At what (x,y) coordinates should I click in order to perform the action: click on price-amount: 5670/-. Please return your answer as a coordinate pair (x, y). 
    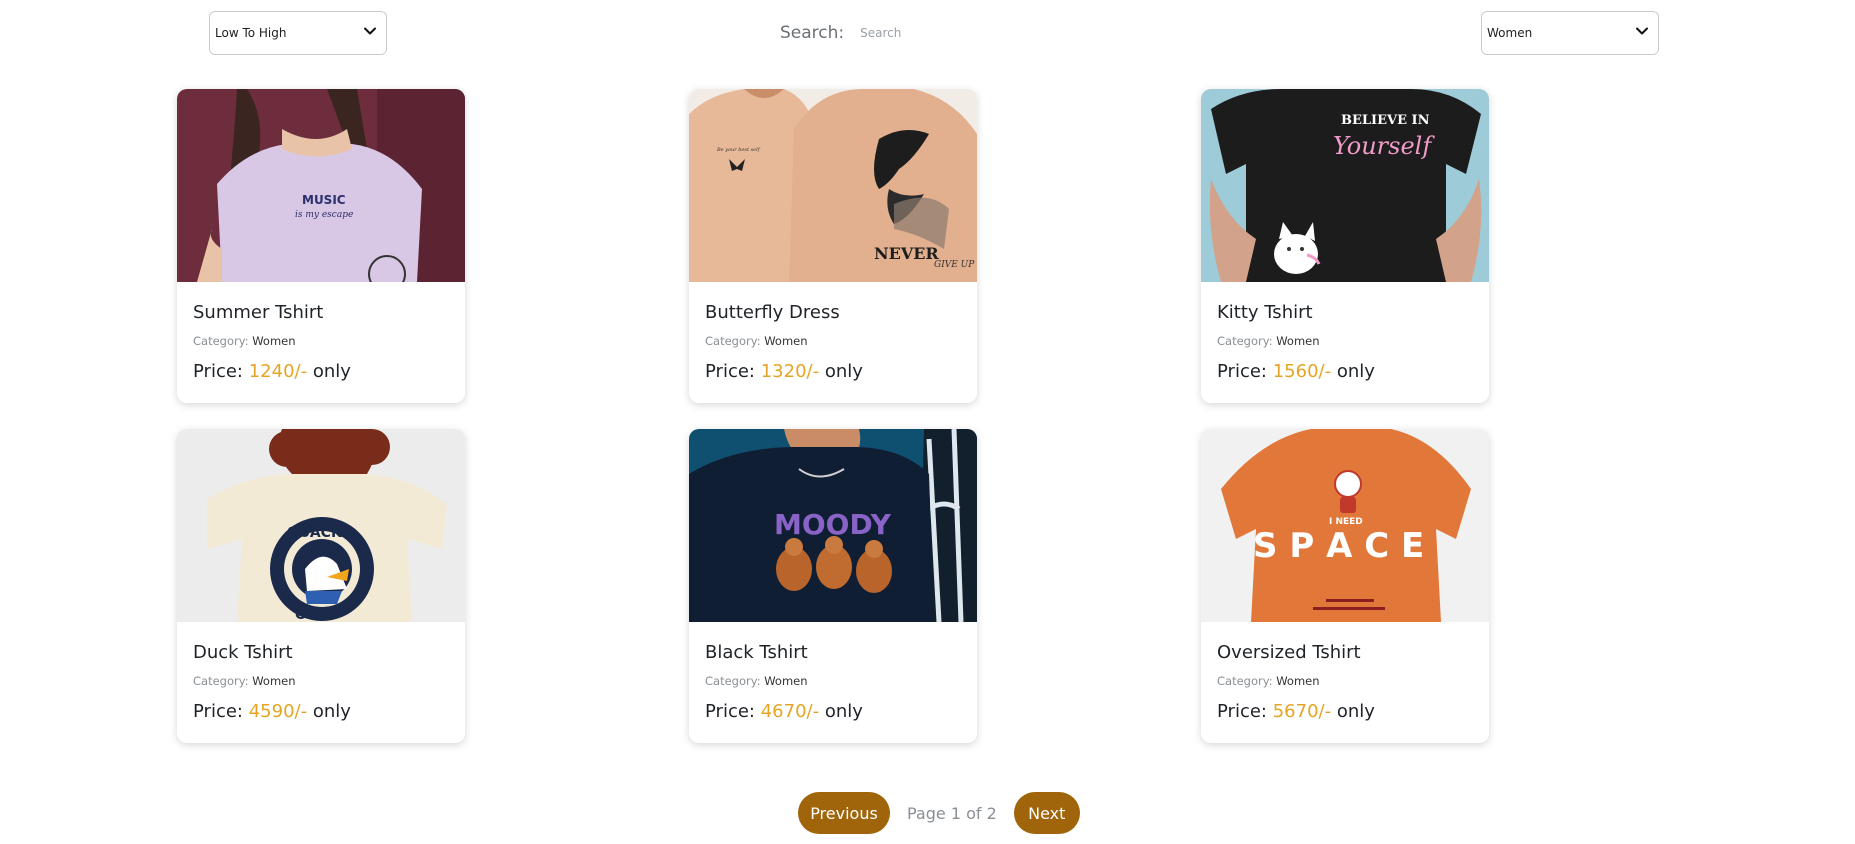
    Looking at the image, I should click on (1302, 711).